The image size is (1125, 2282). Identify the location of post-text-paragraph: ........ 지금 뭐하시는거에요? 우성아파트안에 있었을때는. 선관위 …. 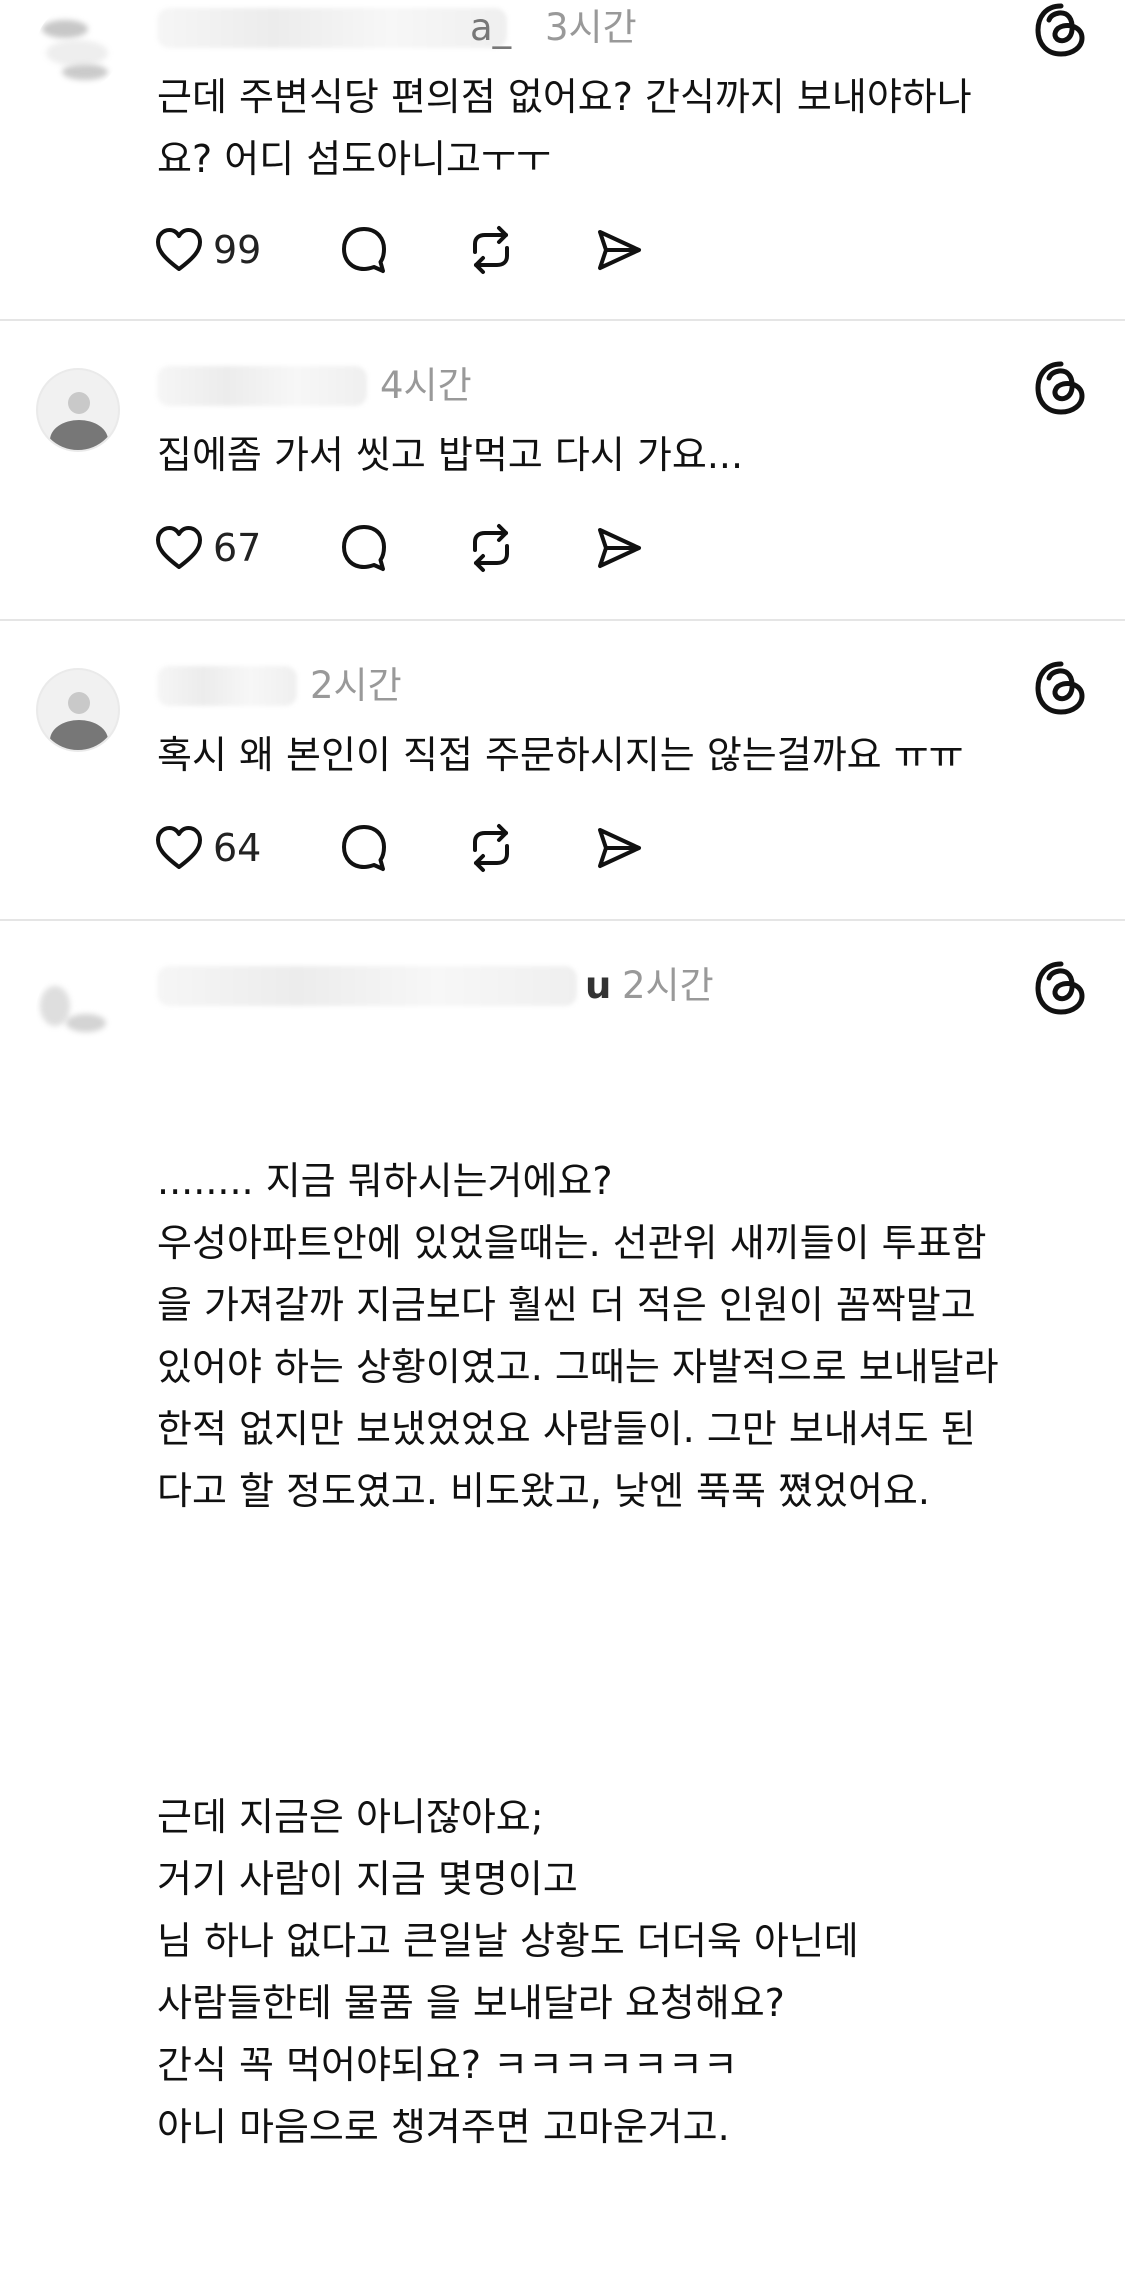
(578, 1336).